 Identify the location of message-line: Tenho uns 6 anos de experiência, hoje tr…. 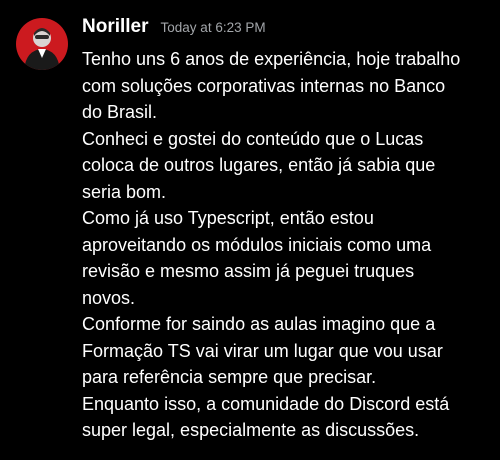
(271, 59).